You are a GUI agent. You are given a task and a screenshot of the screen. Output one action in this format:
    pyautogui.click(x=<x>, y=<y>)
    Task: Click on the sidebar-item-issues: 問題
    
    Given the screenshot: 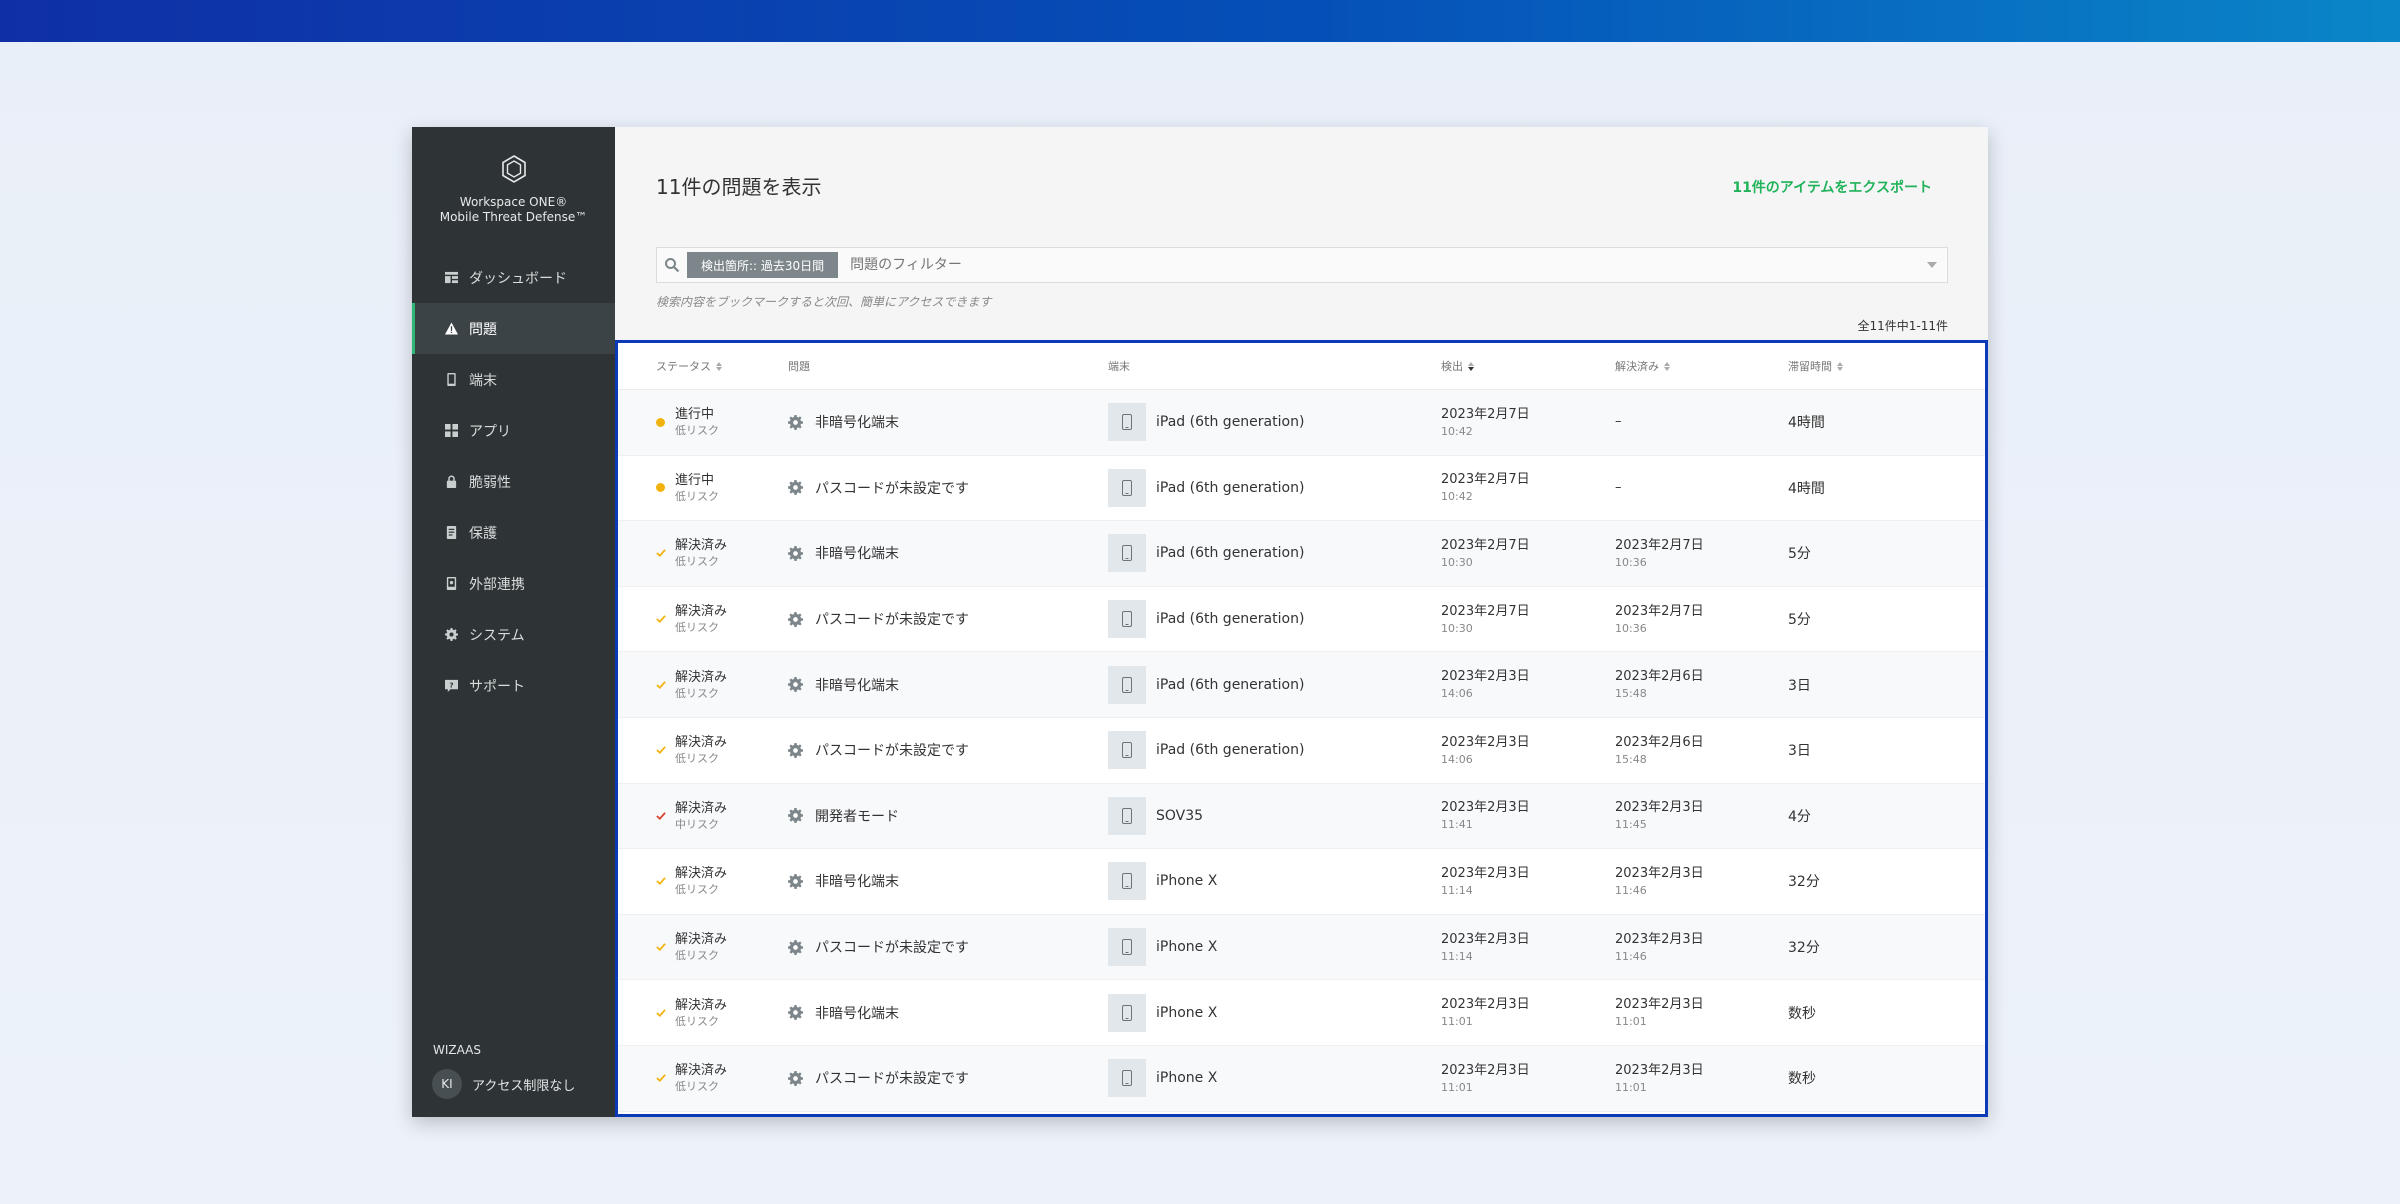 What is the action you would take?
    pyautogui.click(x=513, y=328)
    